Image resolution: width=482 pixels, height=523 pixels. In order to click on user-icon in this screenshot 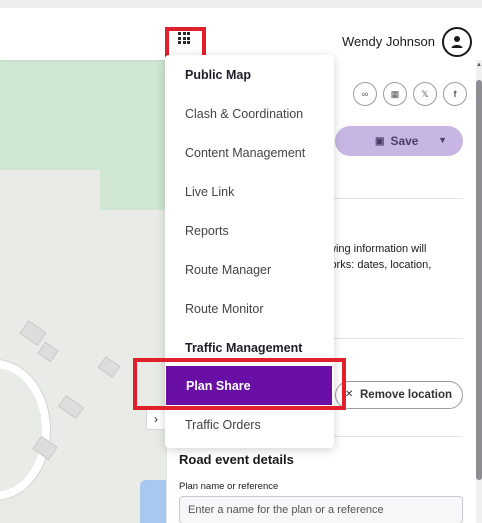, I will do `click(457, 42)`.